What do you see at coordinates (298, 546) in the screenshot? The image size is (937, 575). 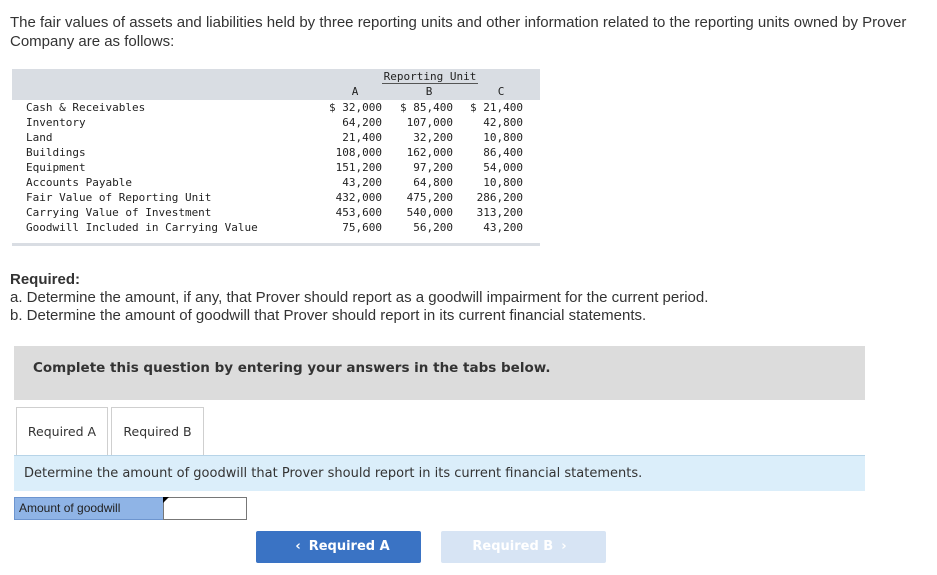 I see `chevron-left-icon: ‹` at bounding box center [298, 546].